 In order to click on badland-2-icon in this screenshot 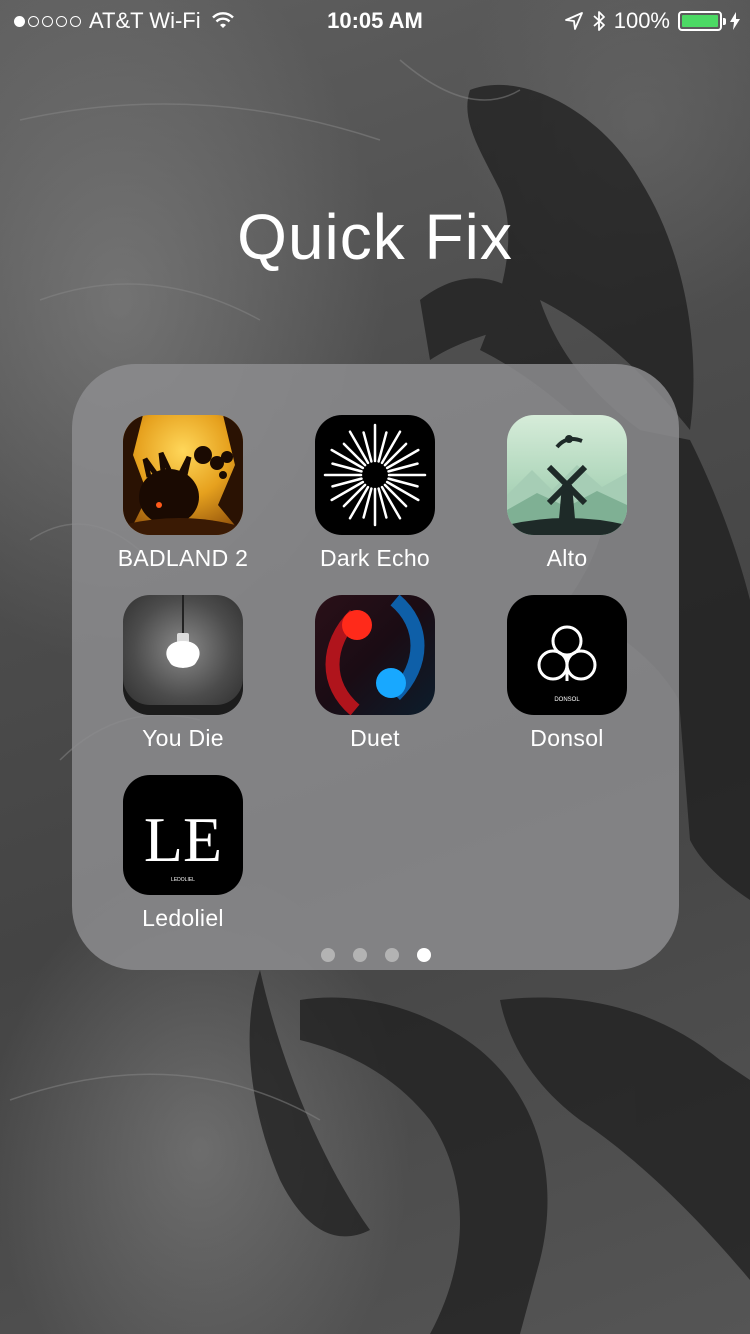, I will do `click(183, 475)`.